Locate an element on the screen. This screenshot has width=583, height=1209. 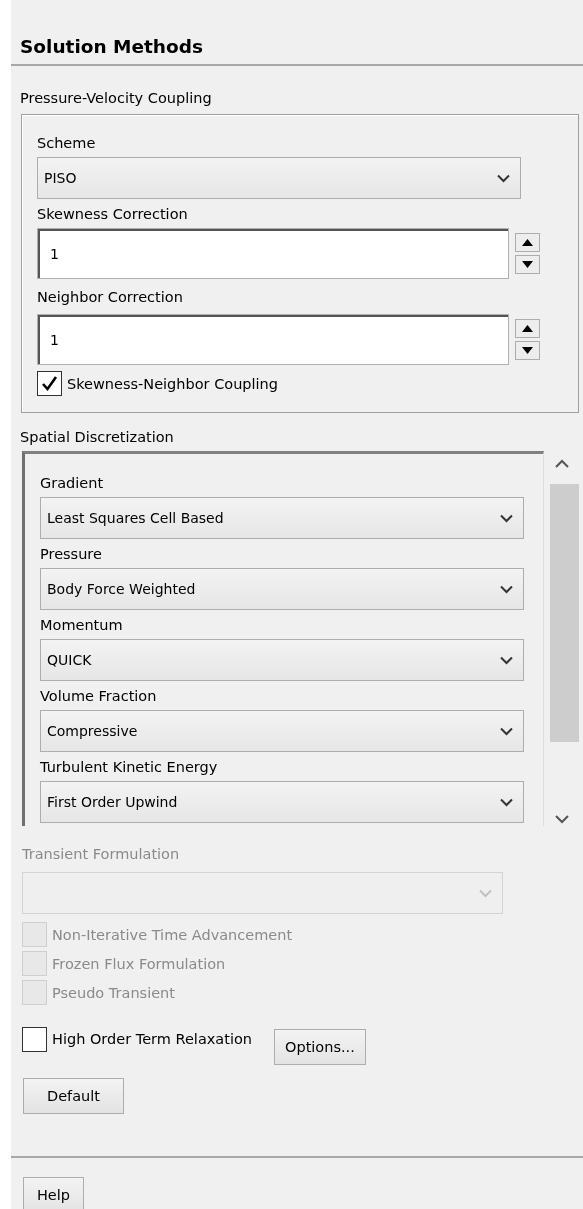
checkbox-label: Frozen Flux Formulation is located at coordinates (139, 963).